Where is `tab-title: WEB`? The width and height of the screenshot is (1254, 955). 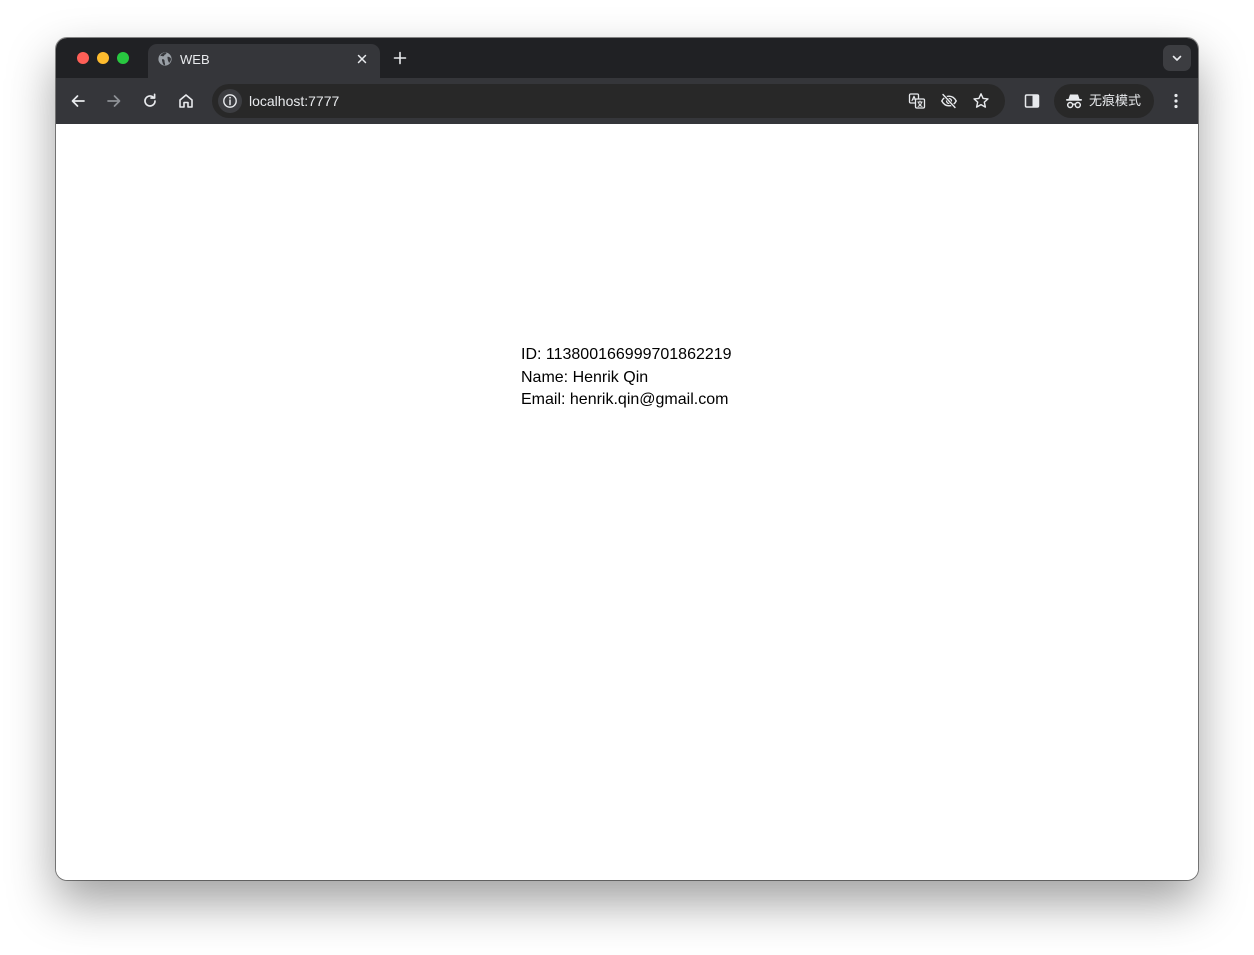 tab-title: WEB is located at coordinates (195, 59).